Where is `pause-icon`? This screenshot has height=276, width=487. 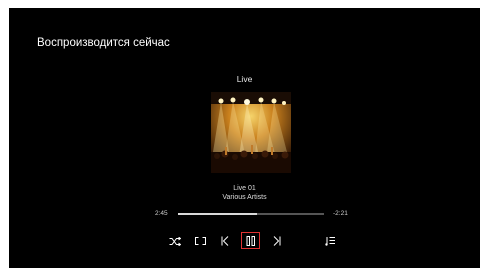 pause-icon is located at coordinates (250, 240).